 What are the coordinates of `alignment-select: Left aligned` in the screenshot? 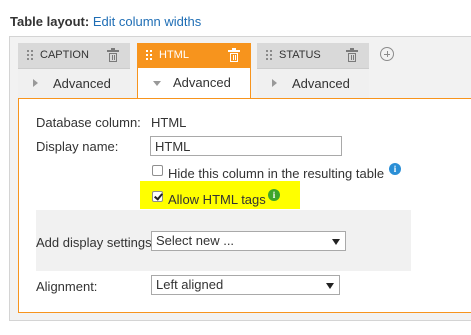 It's located at (245, 285).